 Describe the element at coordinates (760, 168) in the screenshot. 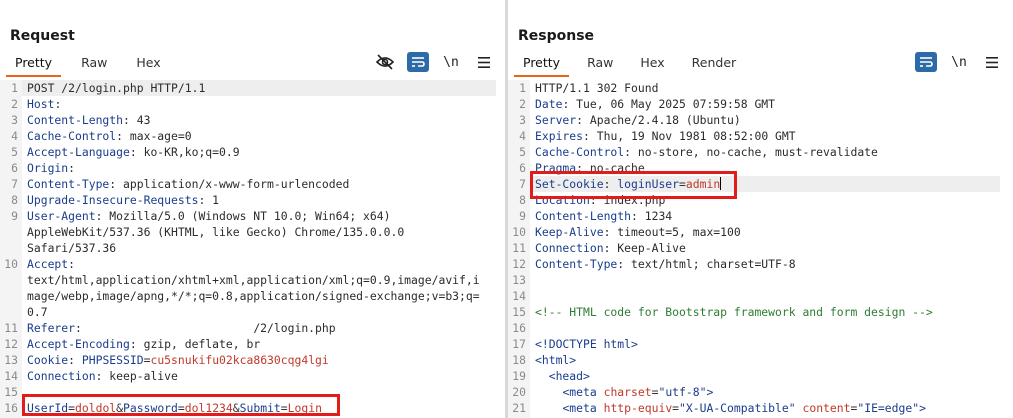

I see `code-line: 6 Pragma: no-cache` at that location.